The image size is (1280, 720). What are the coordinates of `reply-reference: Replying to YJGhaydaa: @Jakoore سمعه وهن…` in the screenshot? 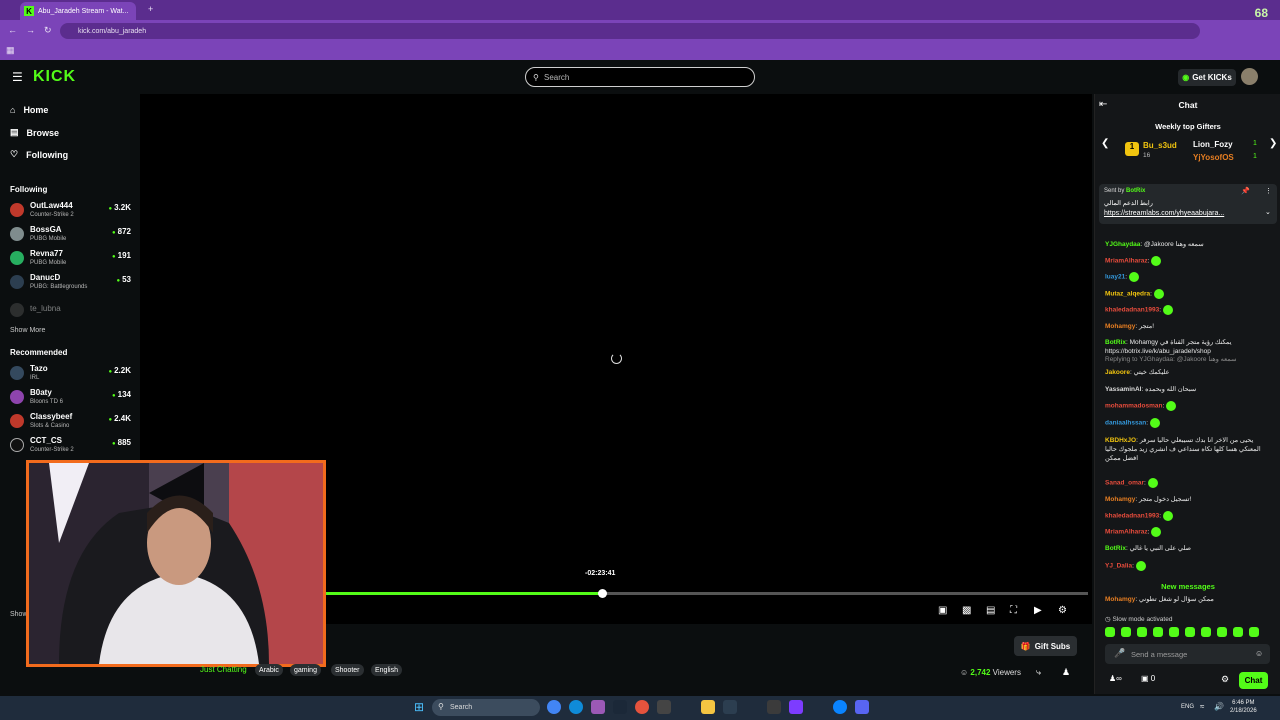 It's located at (1190, 359).